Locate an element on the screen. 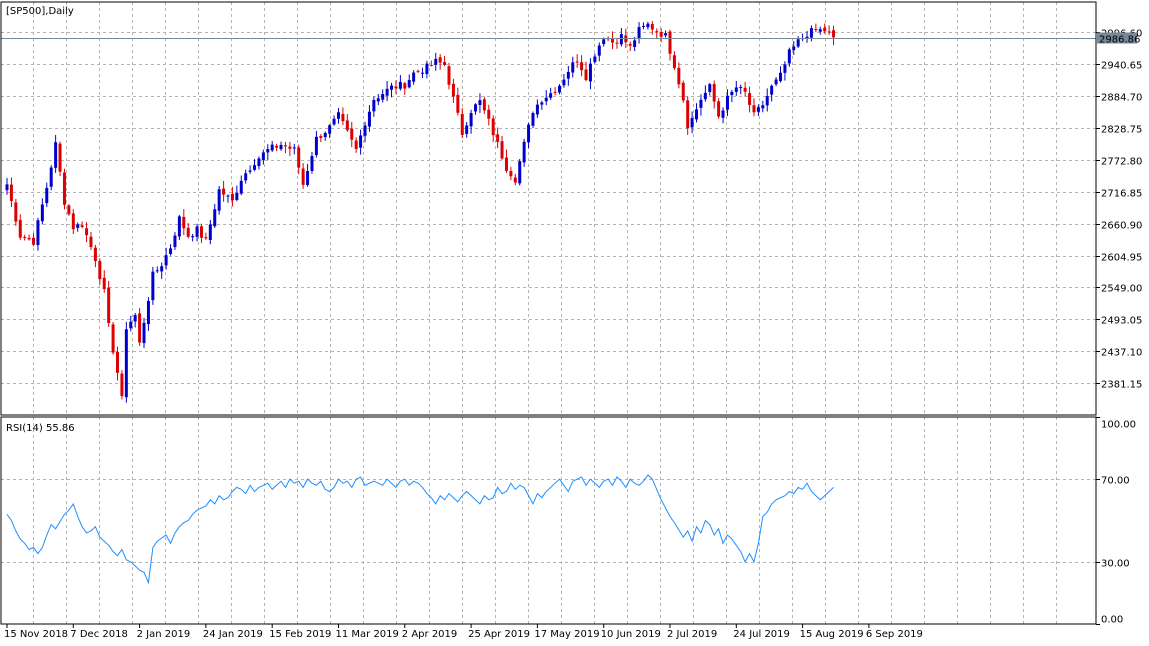  price-tick-label: 2604.95 is located at coordinates (1121, 258).